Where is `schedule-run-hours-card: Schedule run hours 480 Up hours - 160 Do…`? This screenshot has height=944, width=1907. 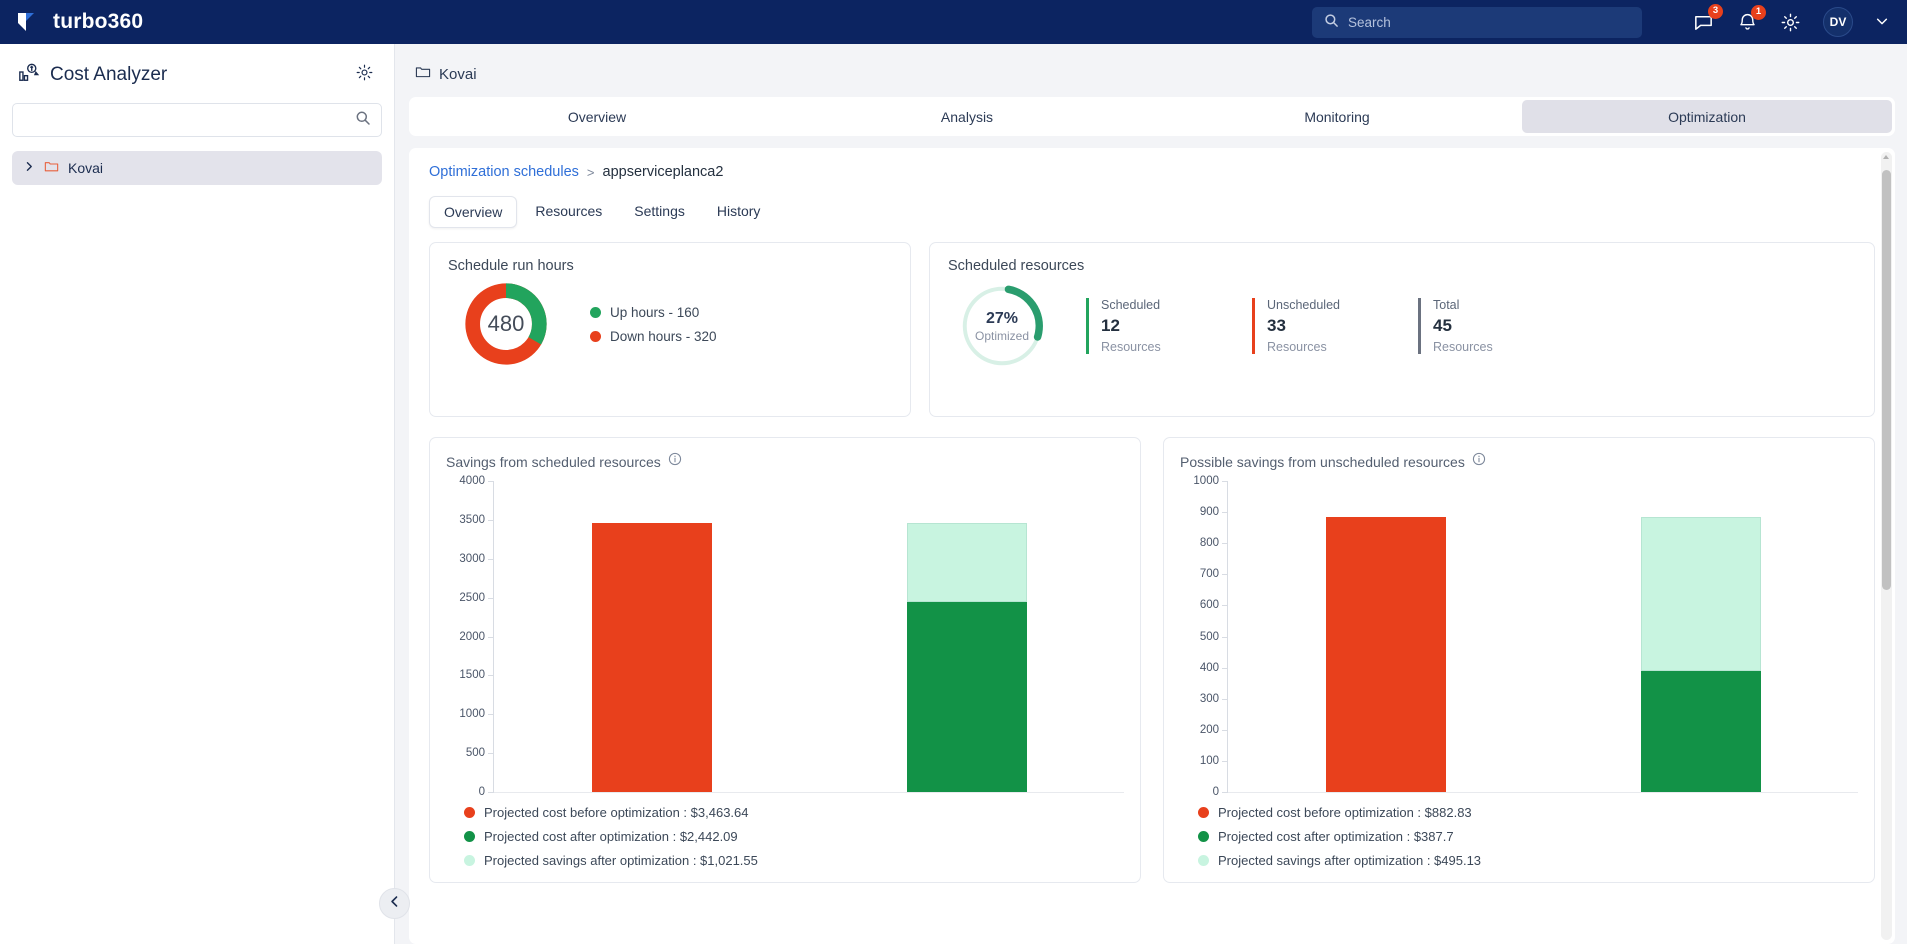 schedule-run-hours-card: Schedule run hours 480 Up hours - 160 Do… is located at coordinates (670, 329).